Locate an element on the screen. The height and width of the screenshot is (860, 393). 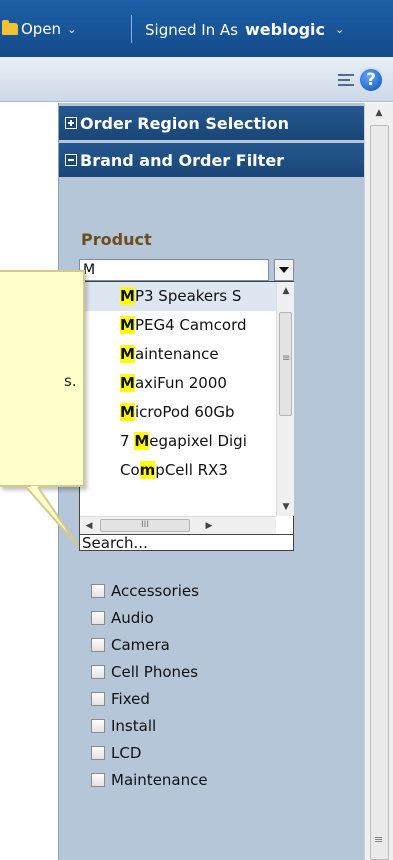
suggestion-vertical-scrollbar: ▲ ▼ is located at coordinates (285, 399).